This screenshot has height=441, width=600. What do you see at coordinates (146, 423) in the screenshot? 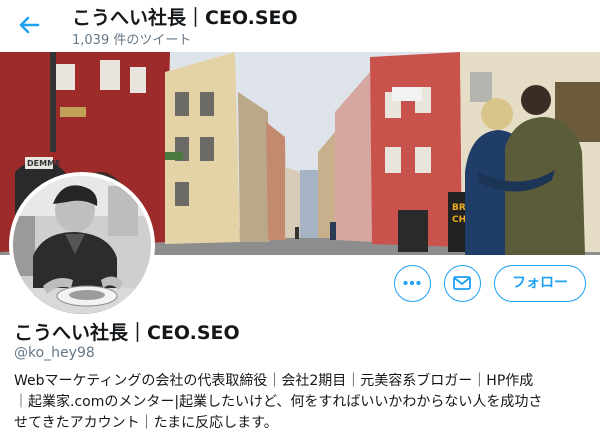
I see `bio-line: せてきたアカウント｜たまに反応します。` at bounding box center [146, 423].